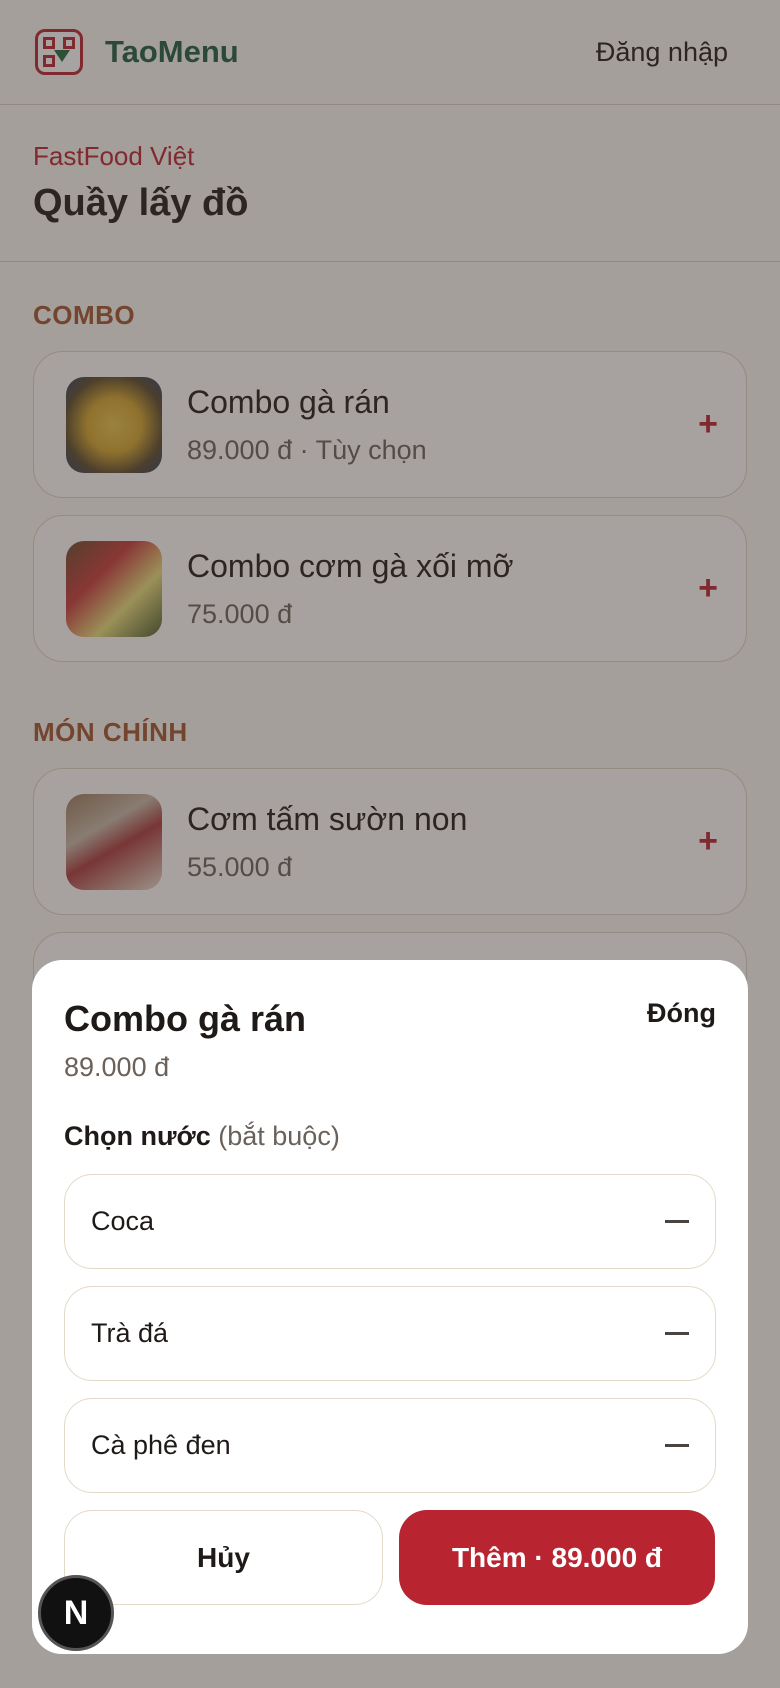 The height and width of the screenshot is (1688, 780). What do you see at coordinates (557, 1557) in the screenshot?
I see `add-to-cart-button: Thêm · 89.000 đ` at bounding box center [557, 1557].